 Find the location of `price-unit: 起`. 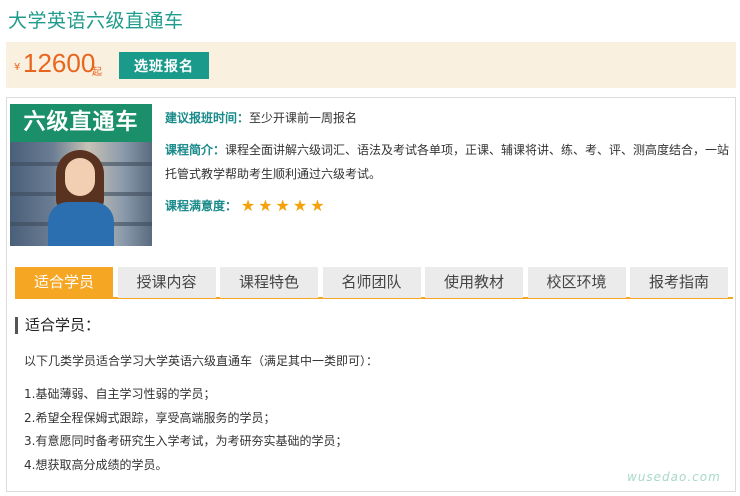

price-unit: 起 is located at coordinates (97, 72).